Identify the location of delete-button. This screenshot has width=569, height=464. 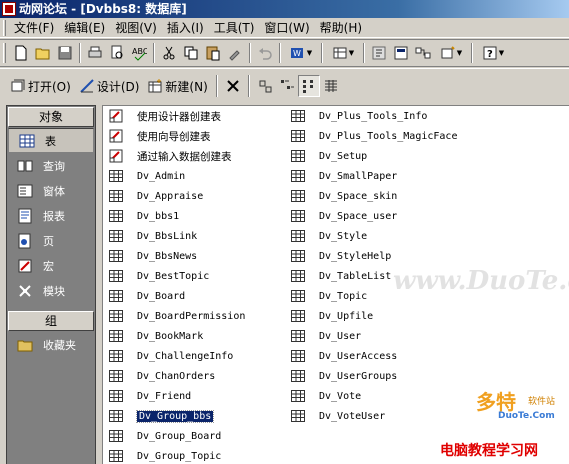
(233, 86).